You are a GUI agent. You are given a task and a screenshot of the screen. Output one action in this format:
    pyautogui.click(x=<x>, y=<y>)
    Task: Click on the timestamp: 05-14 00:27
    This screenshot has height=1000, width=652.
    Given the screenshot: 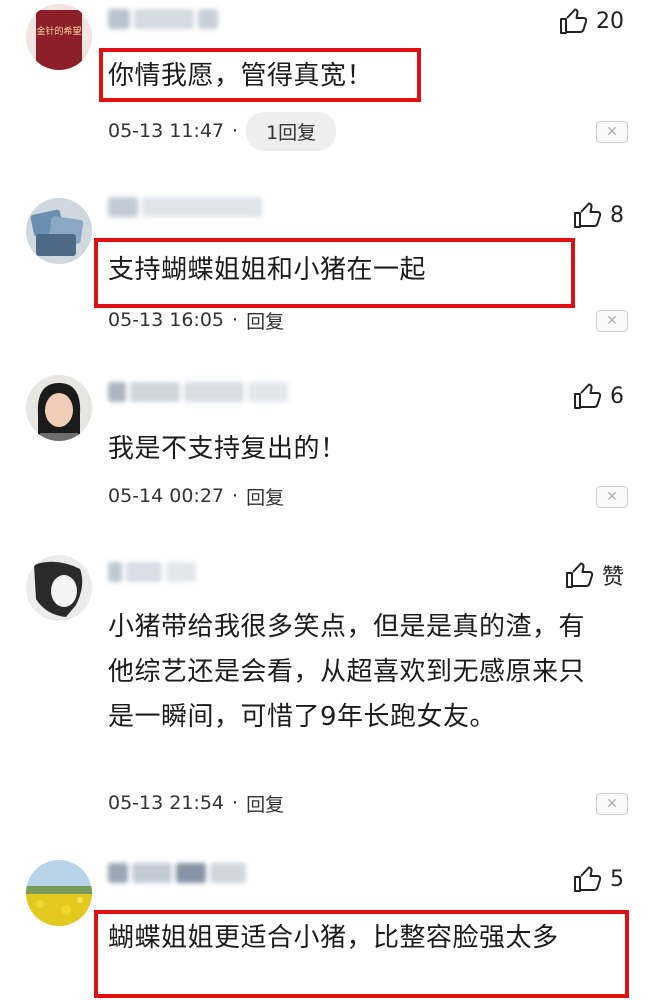 What is the action you would take?
    pyautogui.click(x=166, y=496)
    